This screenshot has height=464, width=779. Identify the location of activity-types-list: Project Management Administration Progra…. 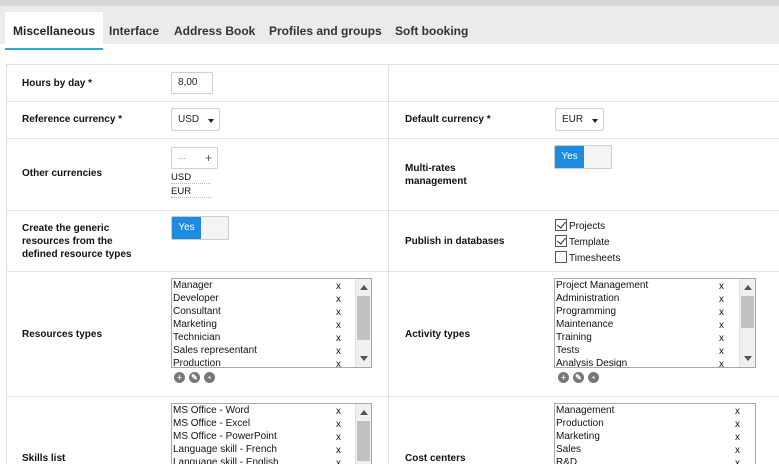
(655, 323).